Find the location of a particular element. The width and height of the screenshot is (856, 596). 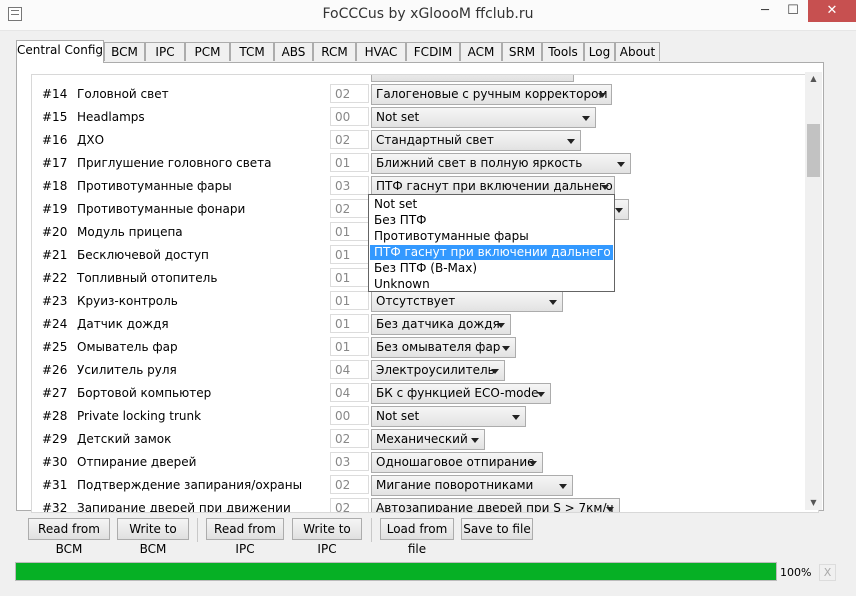

value-combo: Отсутствует is located at coordinates (467, 301).